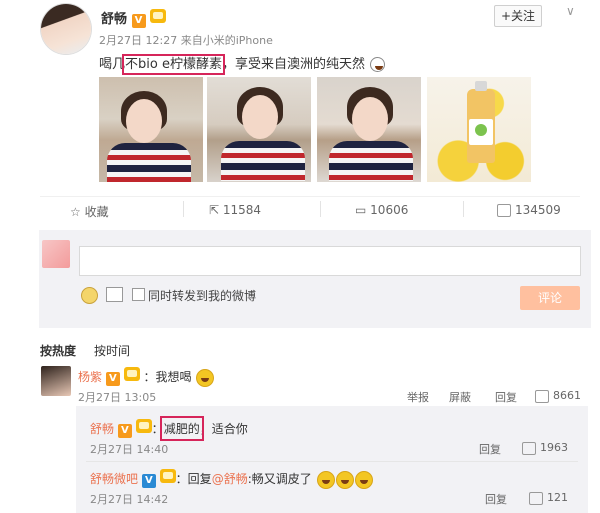 This screenshot has width=600, height=513. I want to click on block-link: 屏蔽, so click(460, 397).